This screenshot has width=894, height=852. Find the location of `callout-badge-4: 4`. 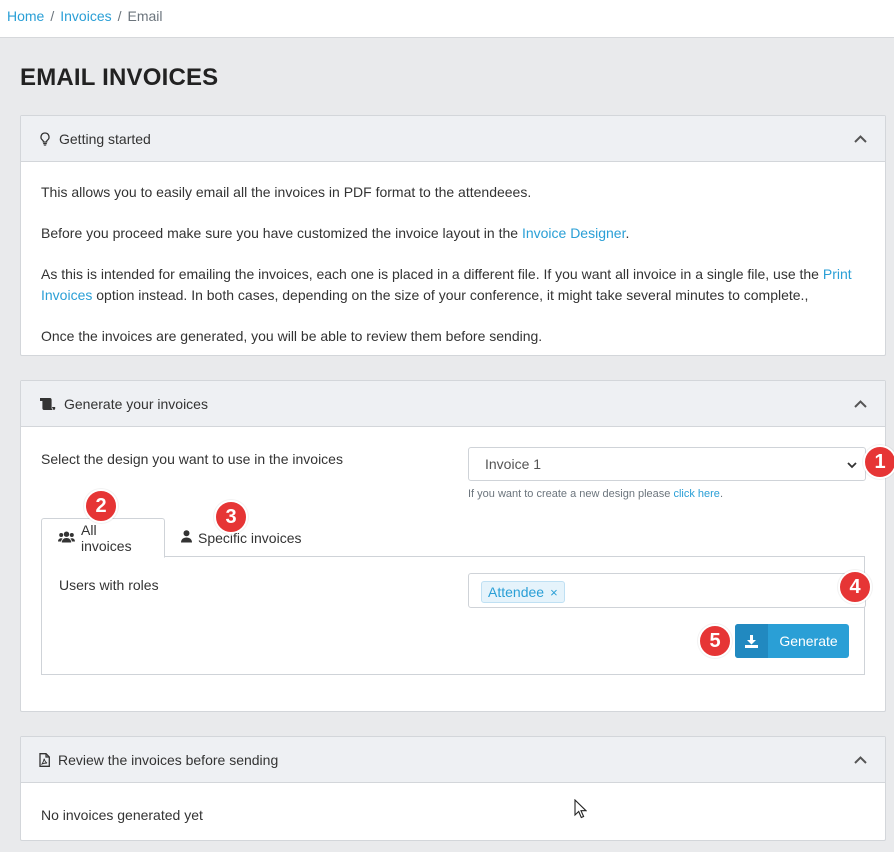

callout-badge-4: 4 is located at coordinates (855, 587).